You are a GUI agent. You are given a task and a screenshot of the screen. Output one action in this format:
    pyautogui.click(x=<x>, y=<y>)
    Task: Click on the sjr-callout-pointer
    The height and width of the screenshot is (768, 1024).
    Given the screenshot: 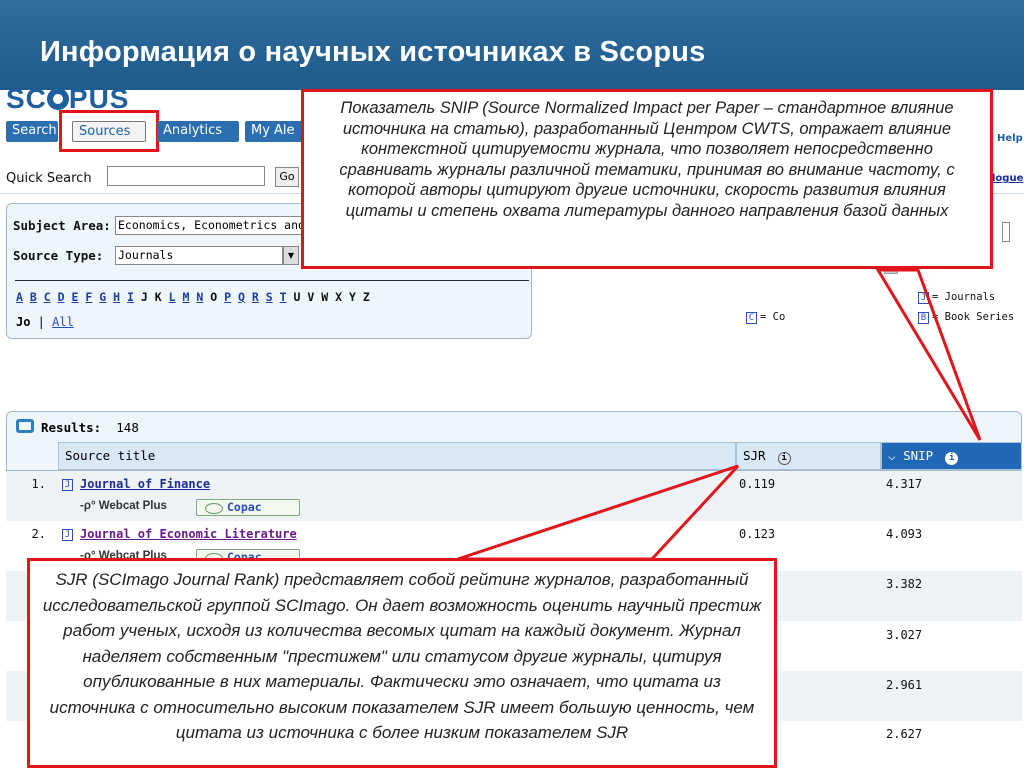 What is the action you would take?
    pyautogui.click(x=598, y=512)
    